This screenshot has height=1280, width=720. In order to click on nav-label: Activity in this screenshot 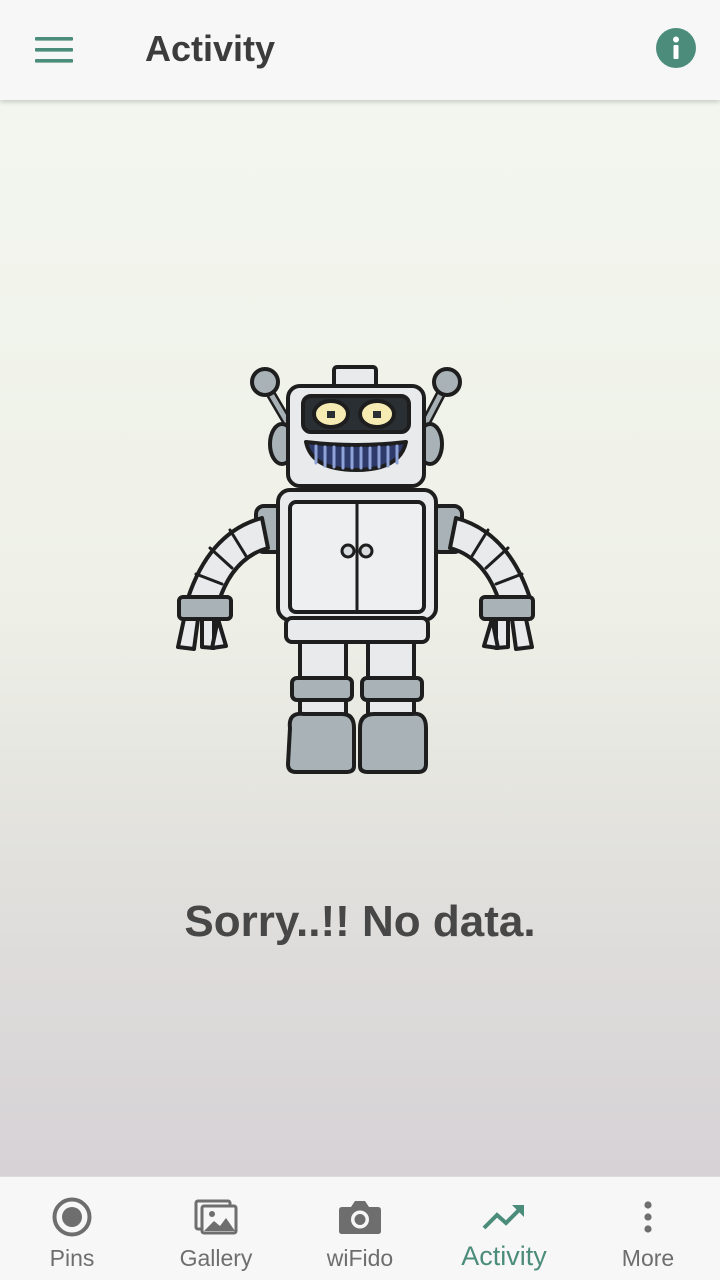, I will do `click(504, 1256)`.